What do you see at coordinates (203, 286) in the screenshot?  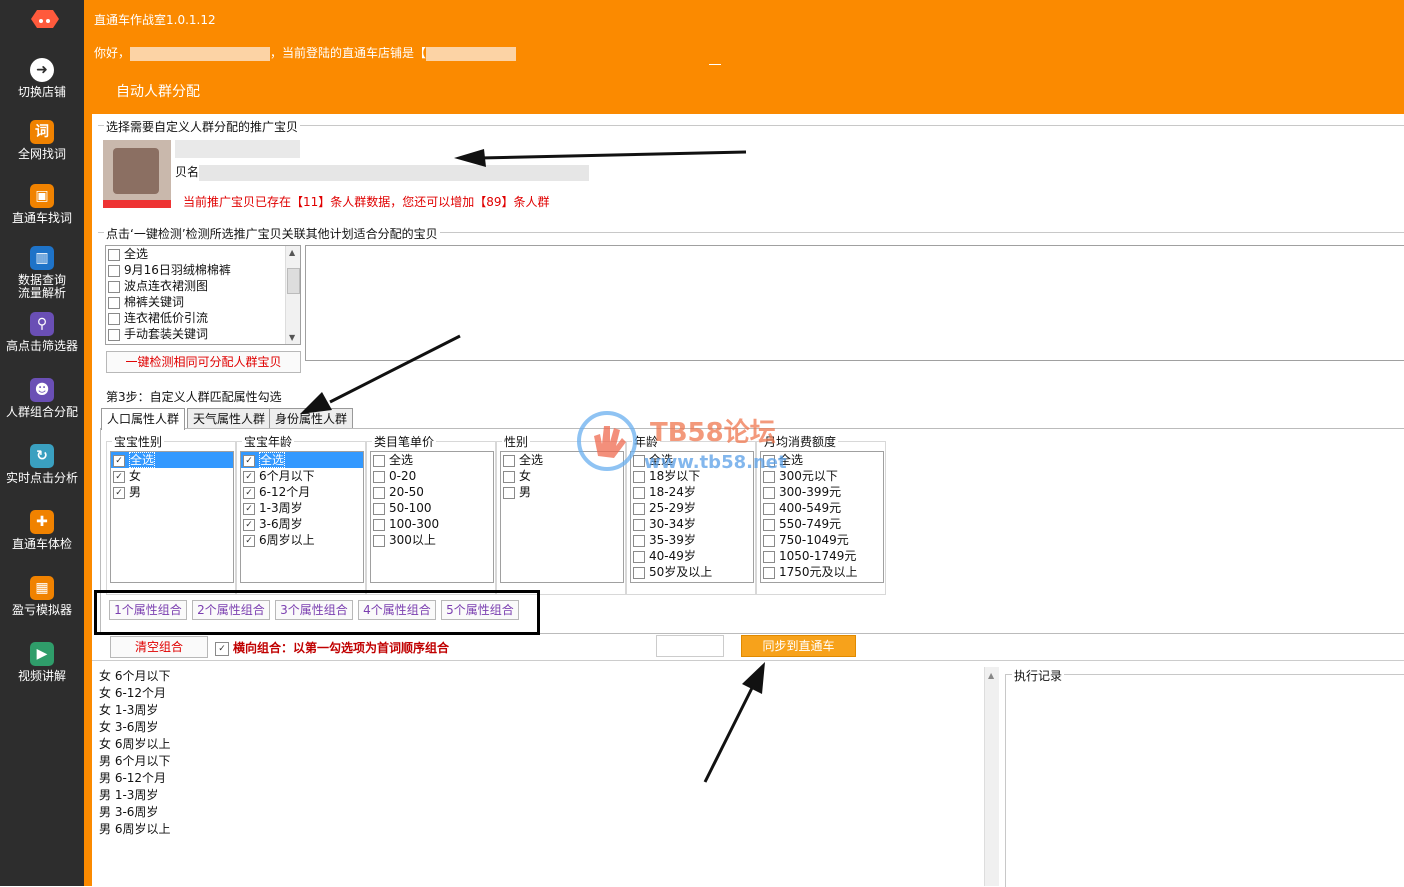 I see `plan-list-item: 波点连衣裙测图` at bounding box center [203, 286].